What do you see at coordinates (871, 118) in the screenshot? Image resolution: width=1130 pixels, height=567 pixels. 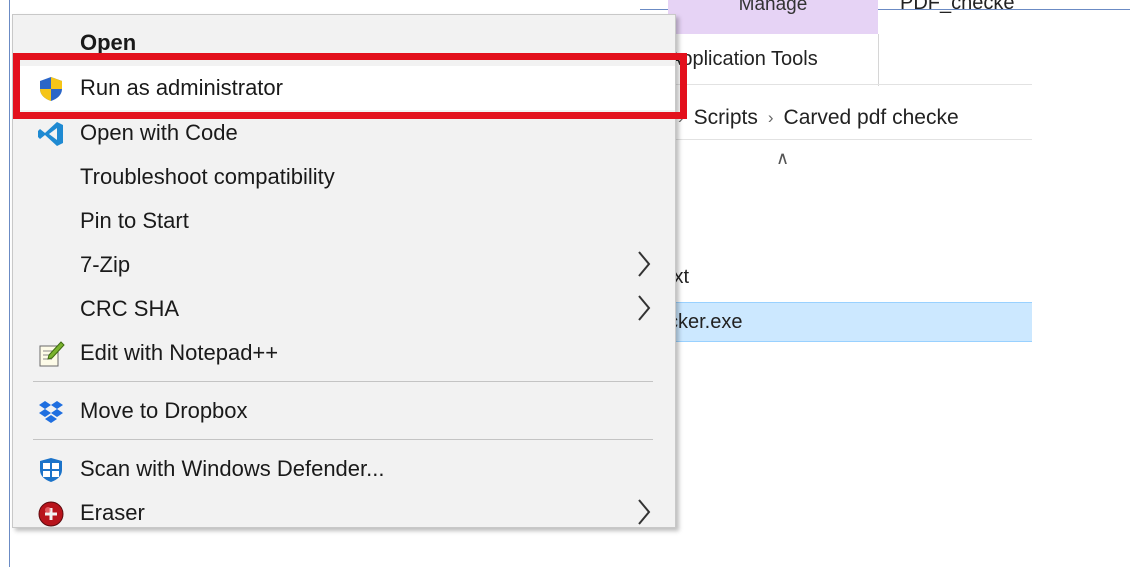 I see `breadcrumb-item-carved-pdf: Carved pdf checke` at bounding box center [871, 118].